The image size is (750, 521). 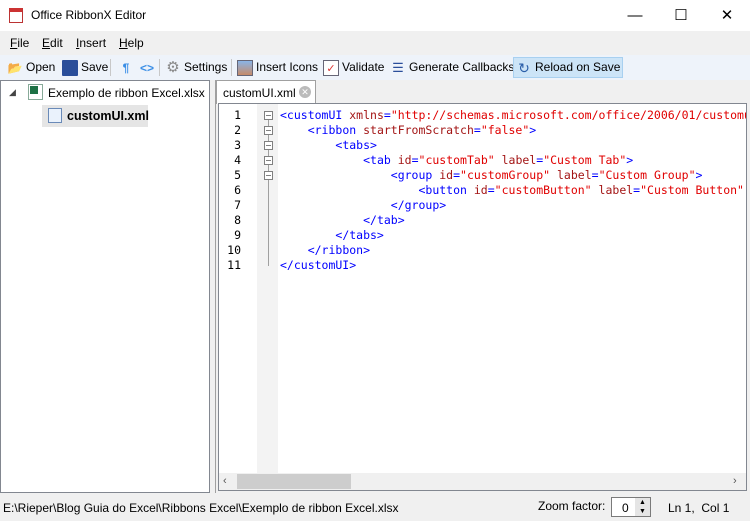 I want to click on increment-icon: ▲, so click(x=642, y=502).